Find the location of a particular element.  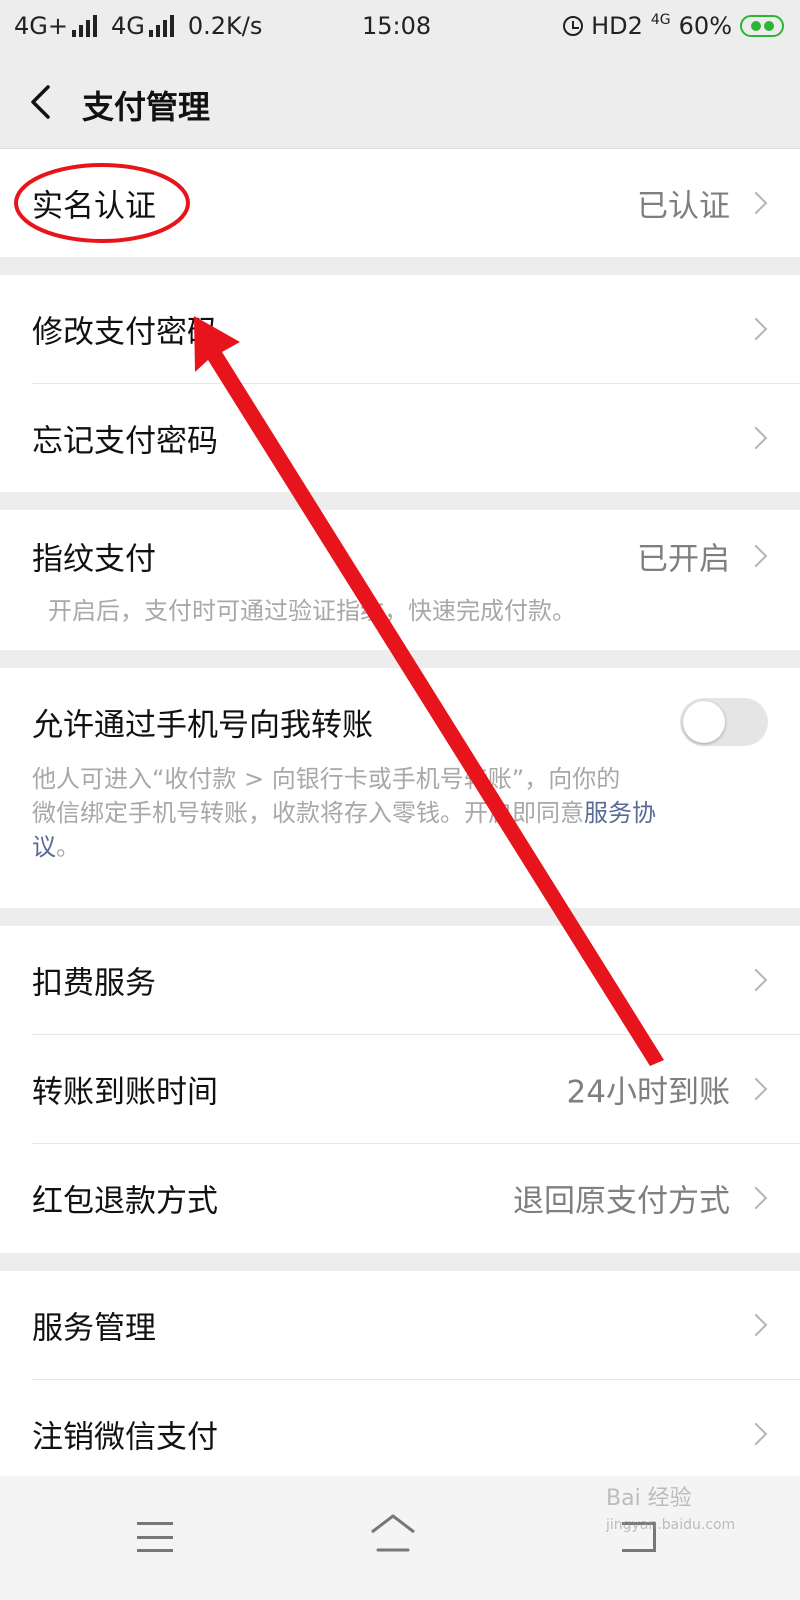

manage-group: 服务管理 注销微信支付 is located at coordinates (400, 1373).